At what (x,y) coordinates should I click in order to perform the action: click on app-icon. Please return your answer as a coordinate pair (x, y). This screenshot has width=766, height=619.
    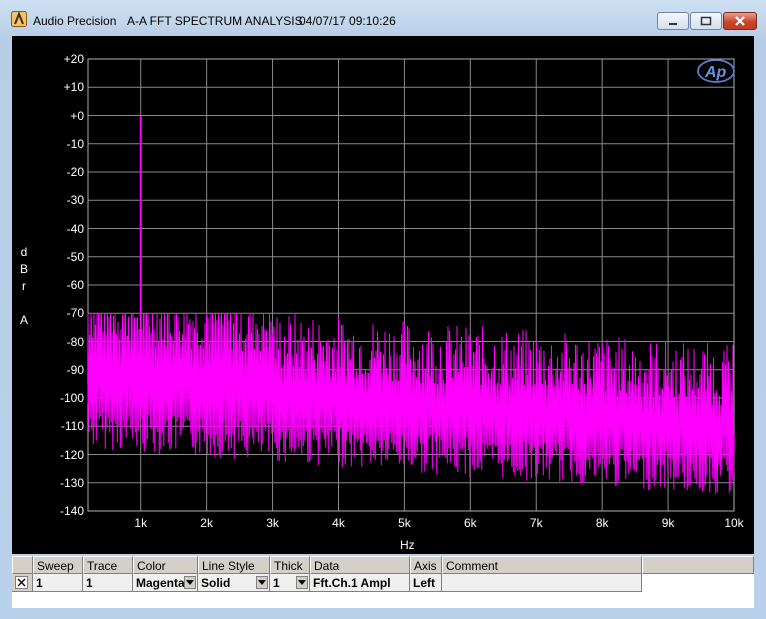
    Looking at the image, I should click on (19, 19).